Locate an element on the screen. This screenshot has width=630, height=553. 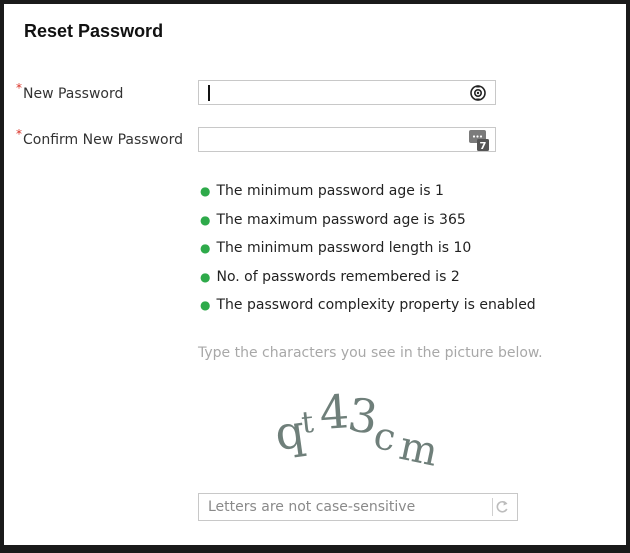
text-caret is located at coordinates (209, 93).